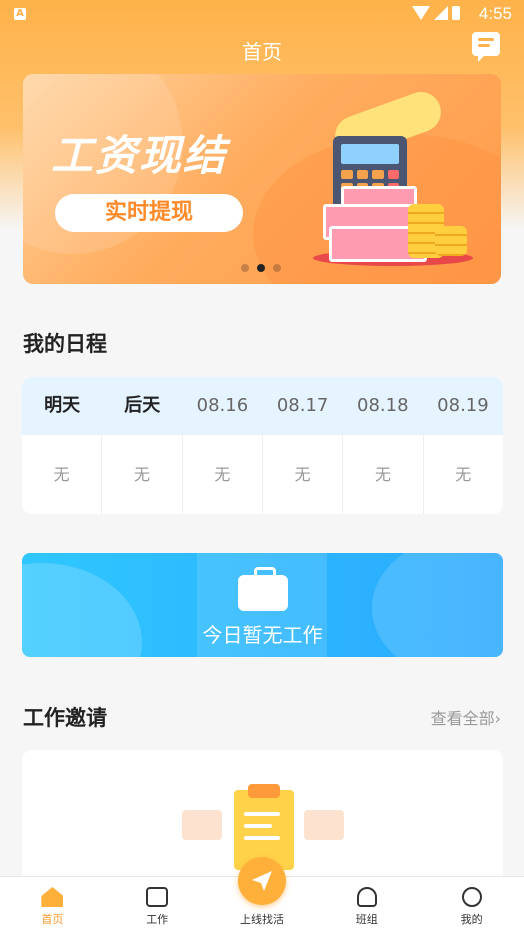  I want to click on wifi-icon, so click(421, 13).